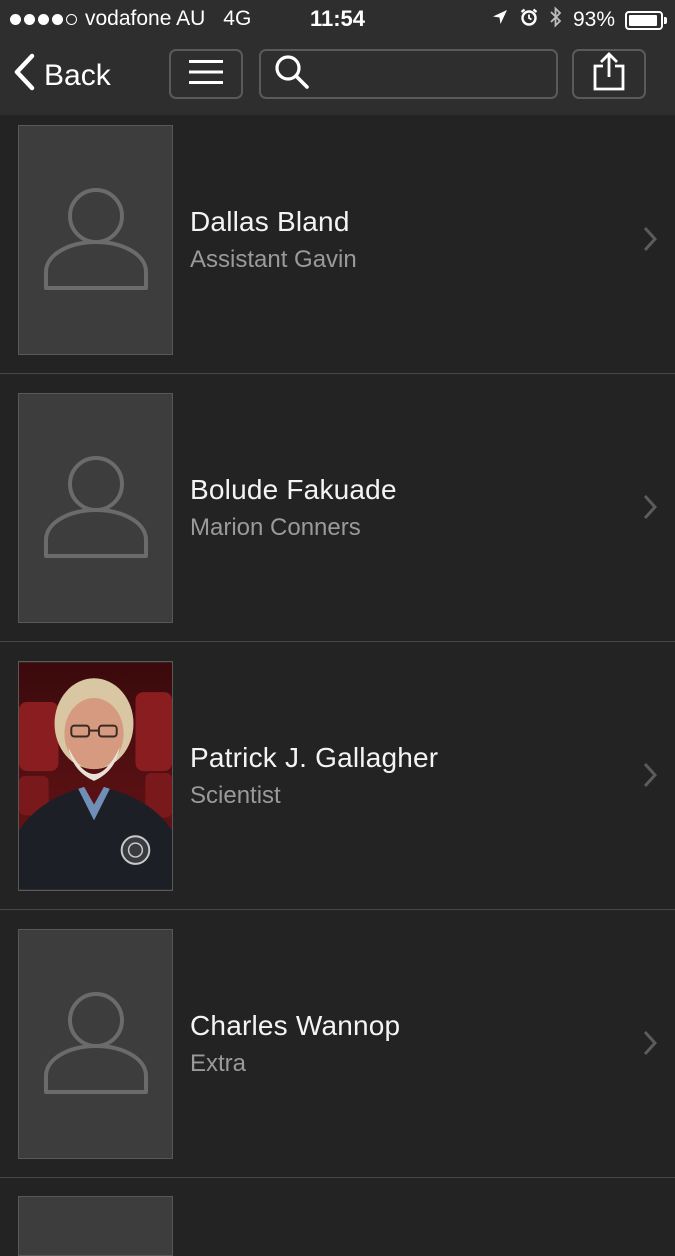 The width and height of the screenshot is (675, 1256). I want to click on status-right: 93%, so click(579, 20).